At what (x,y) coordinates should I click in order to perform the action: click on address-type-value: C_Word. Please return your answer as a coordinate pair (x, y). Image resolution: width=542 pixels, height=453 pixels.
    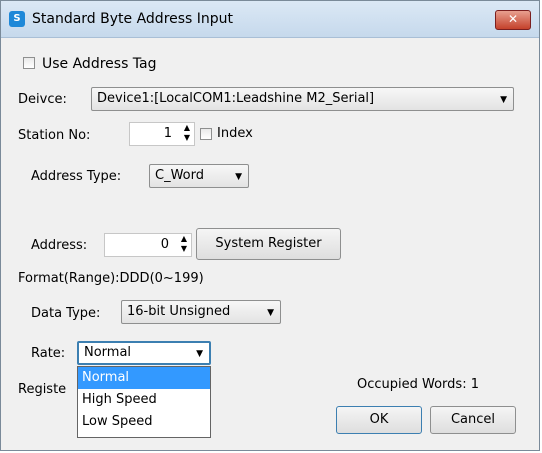
    Looking at the image, I should click on (179, 175).